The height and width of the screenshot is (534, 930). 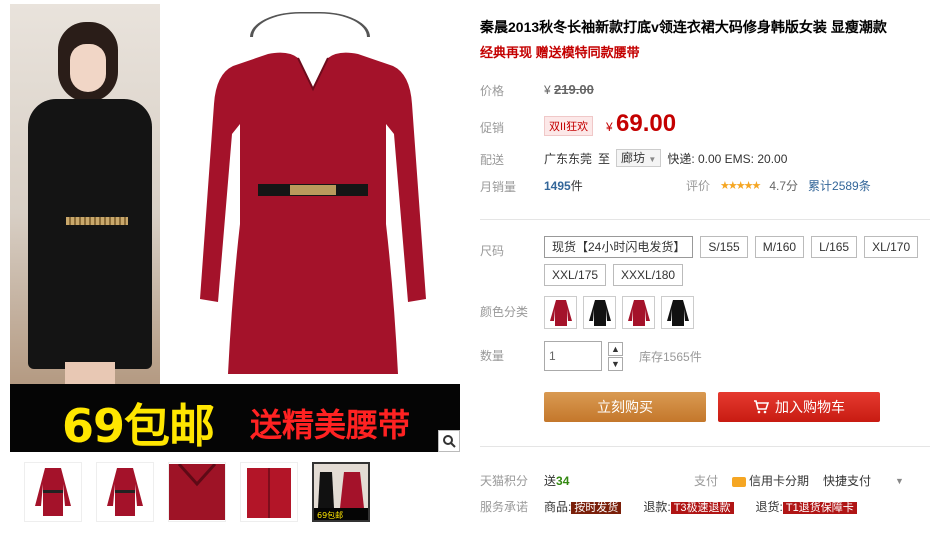 What do you see at coordinates (834, 247) in the screenshot?
I see `size-option-l: L/165` at bounding box center [834, 247].